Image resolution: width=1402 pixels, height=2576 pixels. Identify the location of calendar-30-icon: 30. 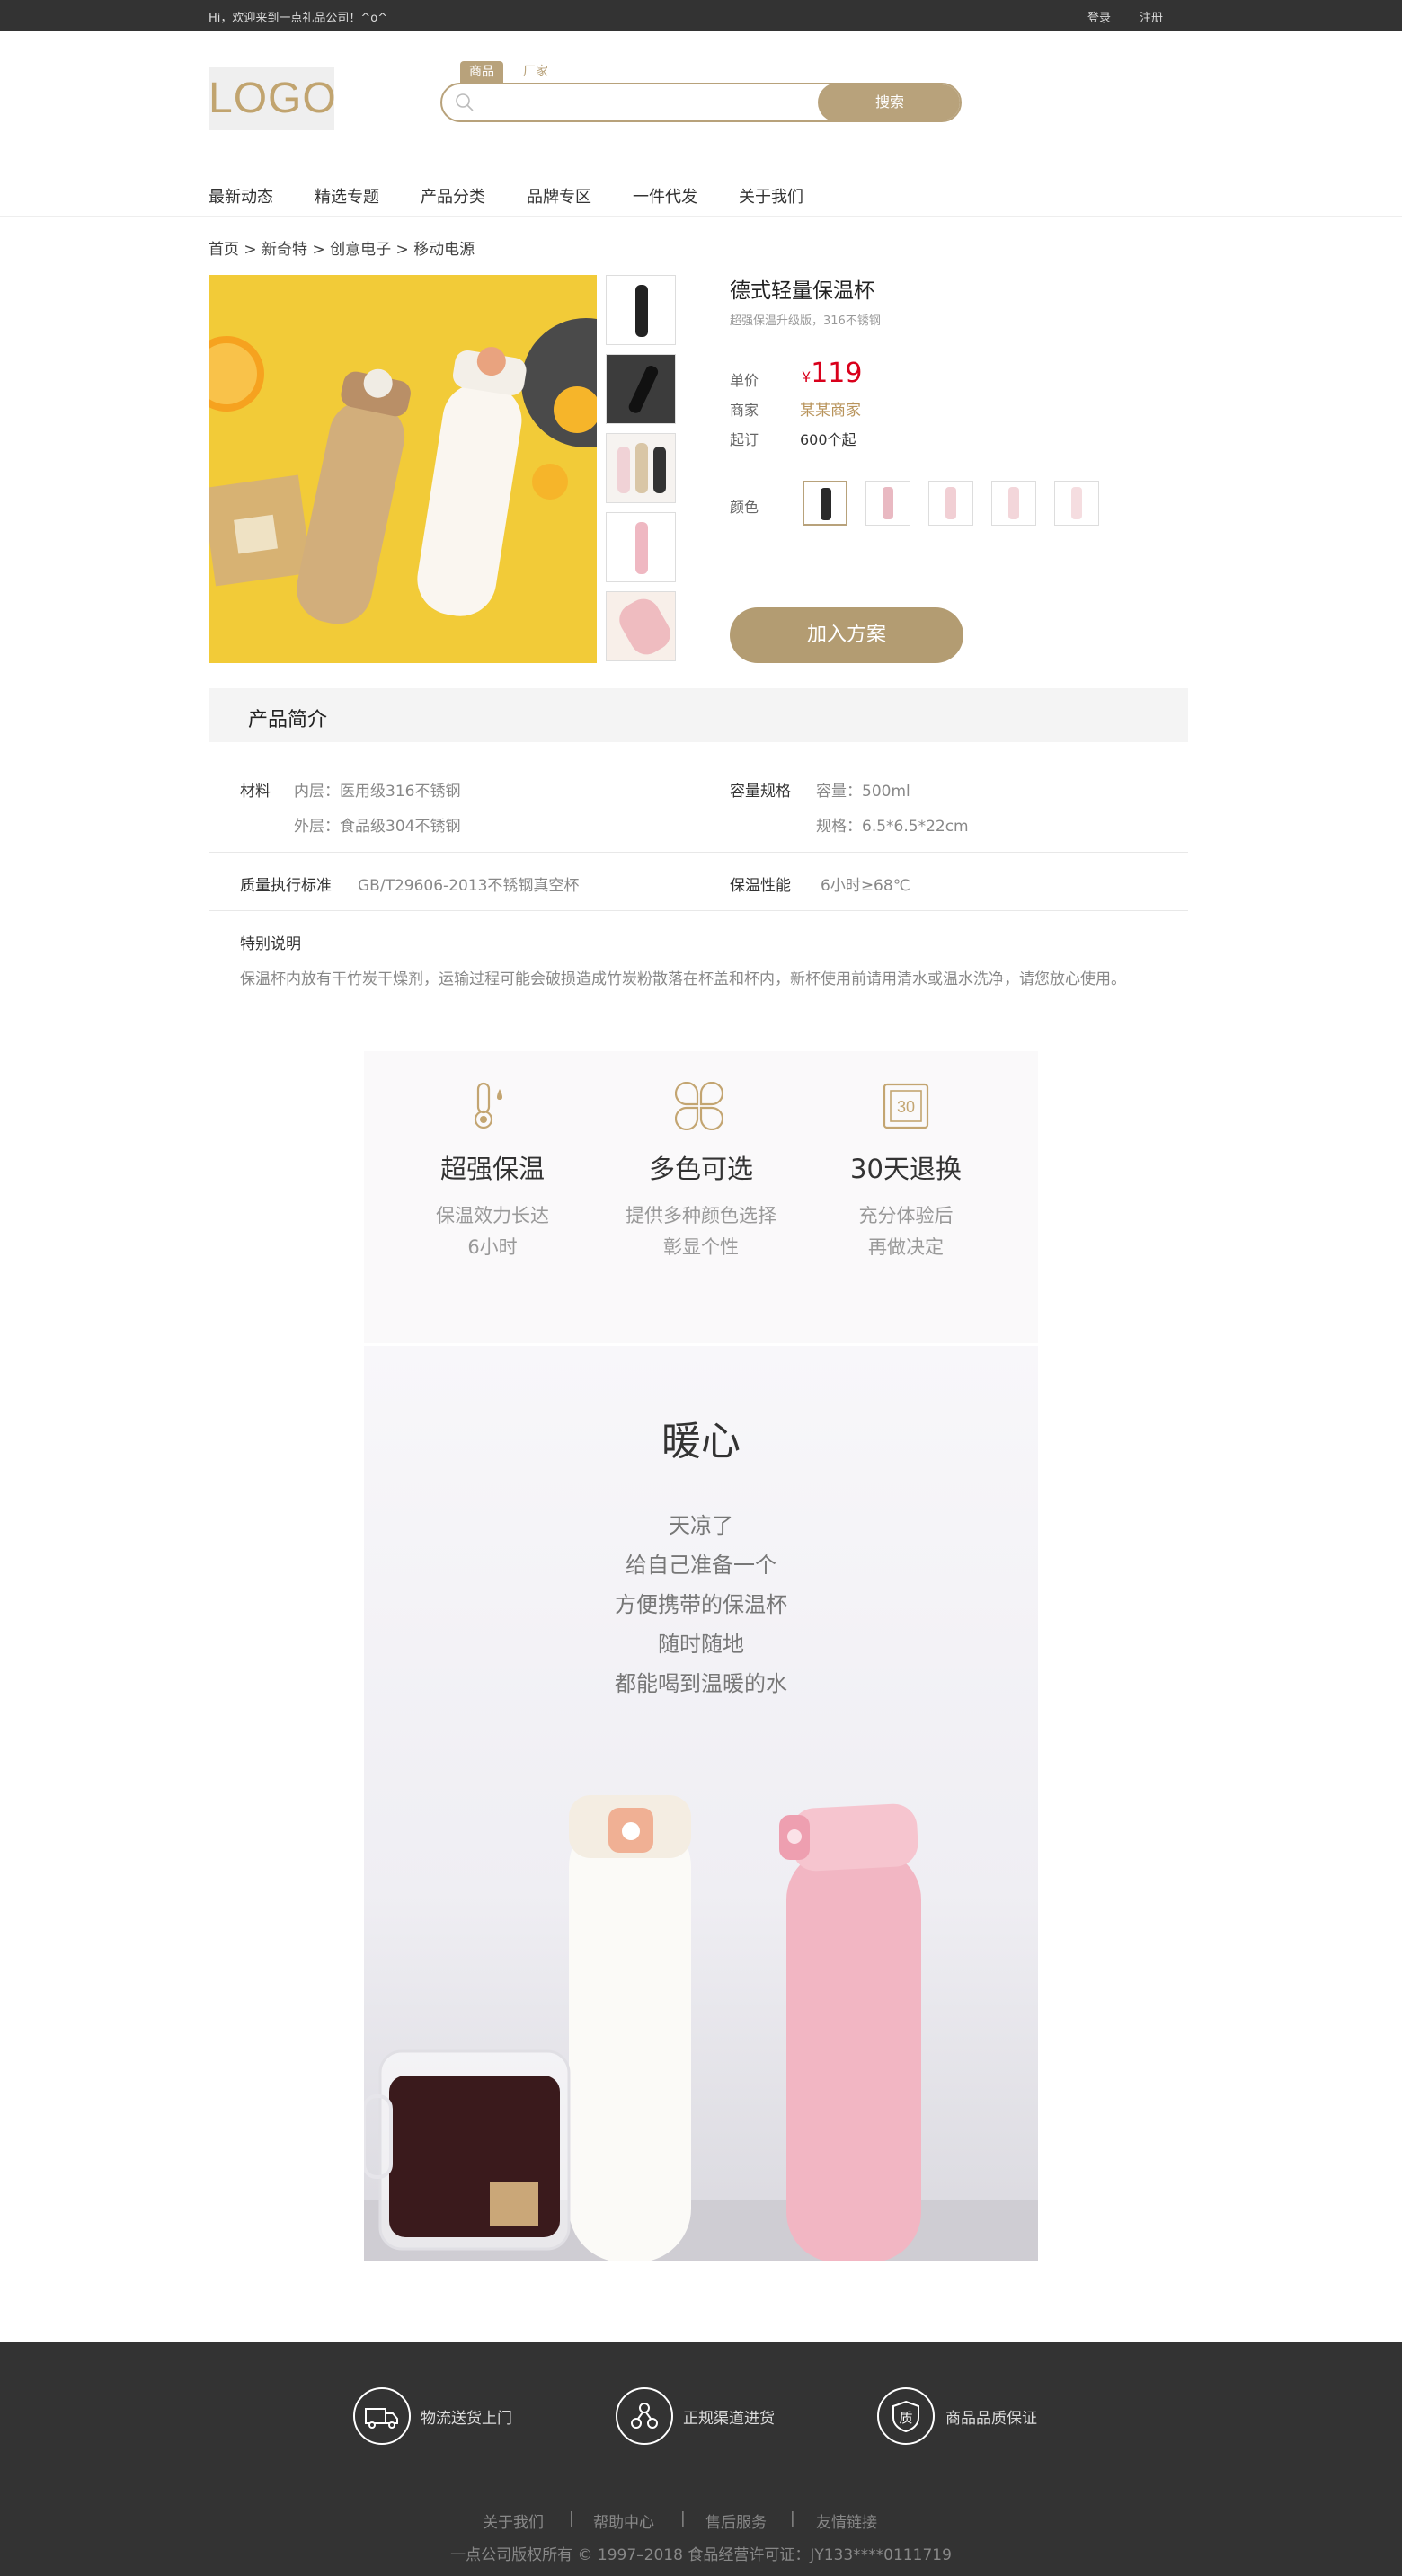
(906, 1106).